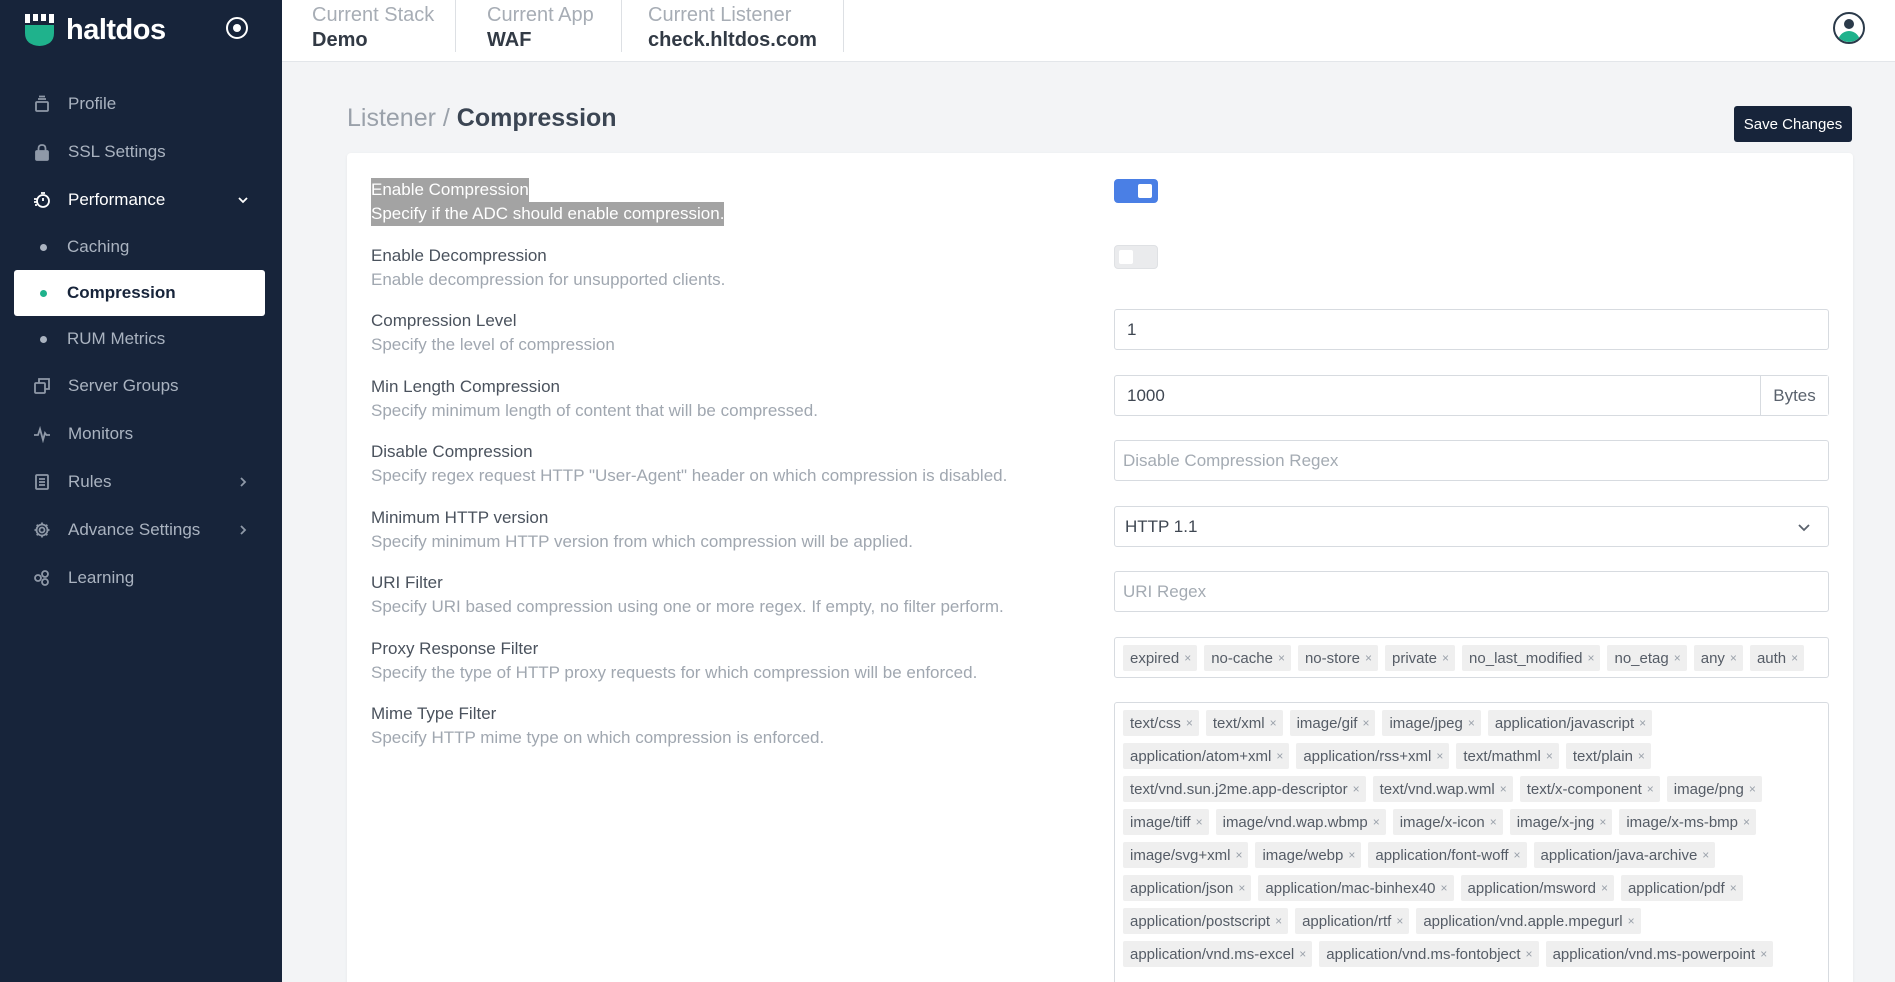  Describe the element at coordinates (1793, 124) in the screenshot. I see `save-changes-button: Save Changes` at that location.